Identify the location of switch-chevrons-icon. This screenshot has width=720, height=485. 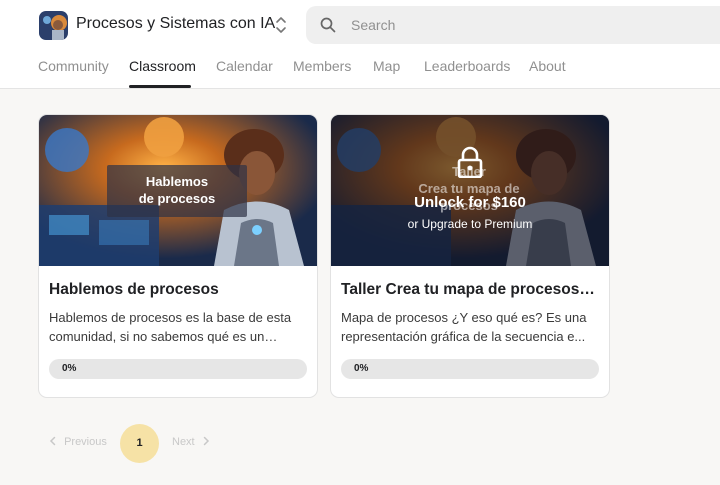
(281, 25).